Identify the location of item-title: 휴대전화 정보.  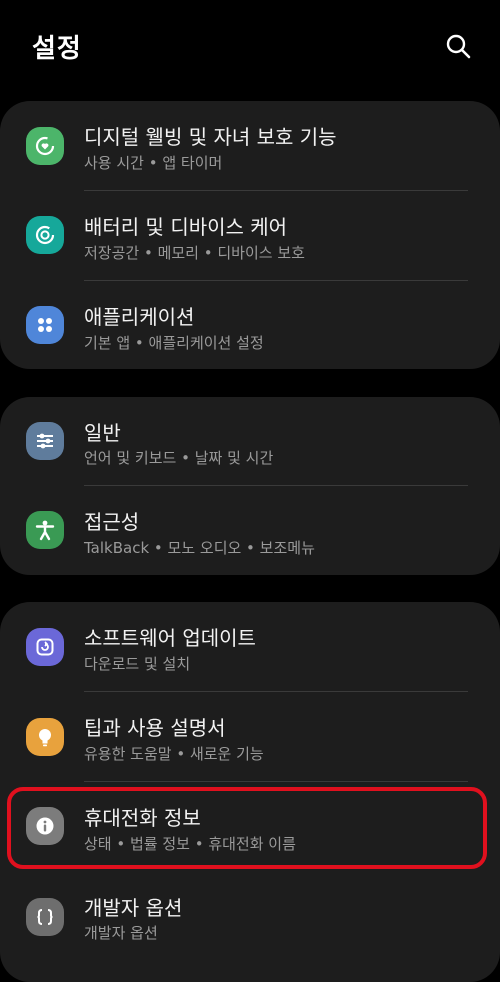
(142, 818).